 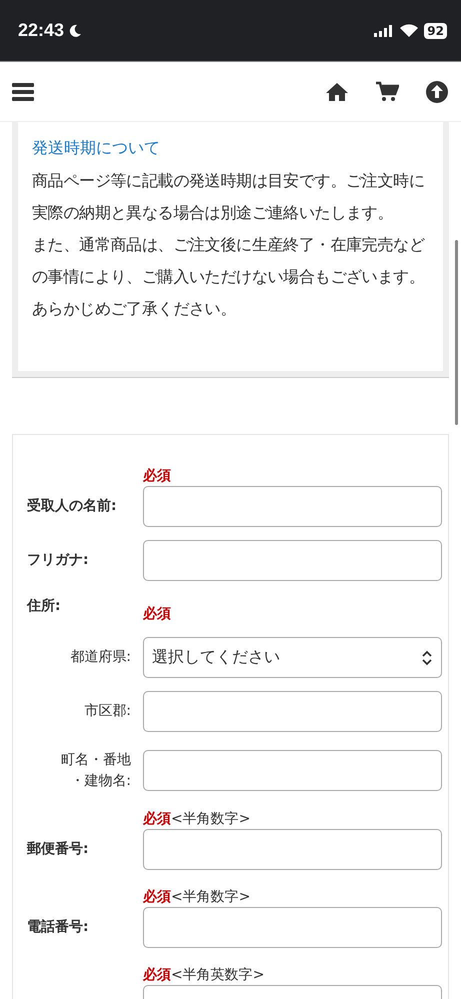 What do you see at coordinates (96, 148) in the screenshot?
I see `notice-title: 発送時期について` at bounding box center [96, 148].